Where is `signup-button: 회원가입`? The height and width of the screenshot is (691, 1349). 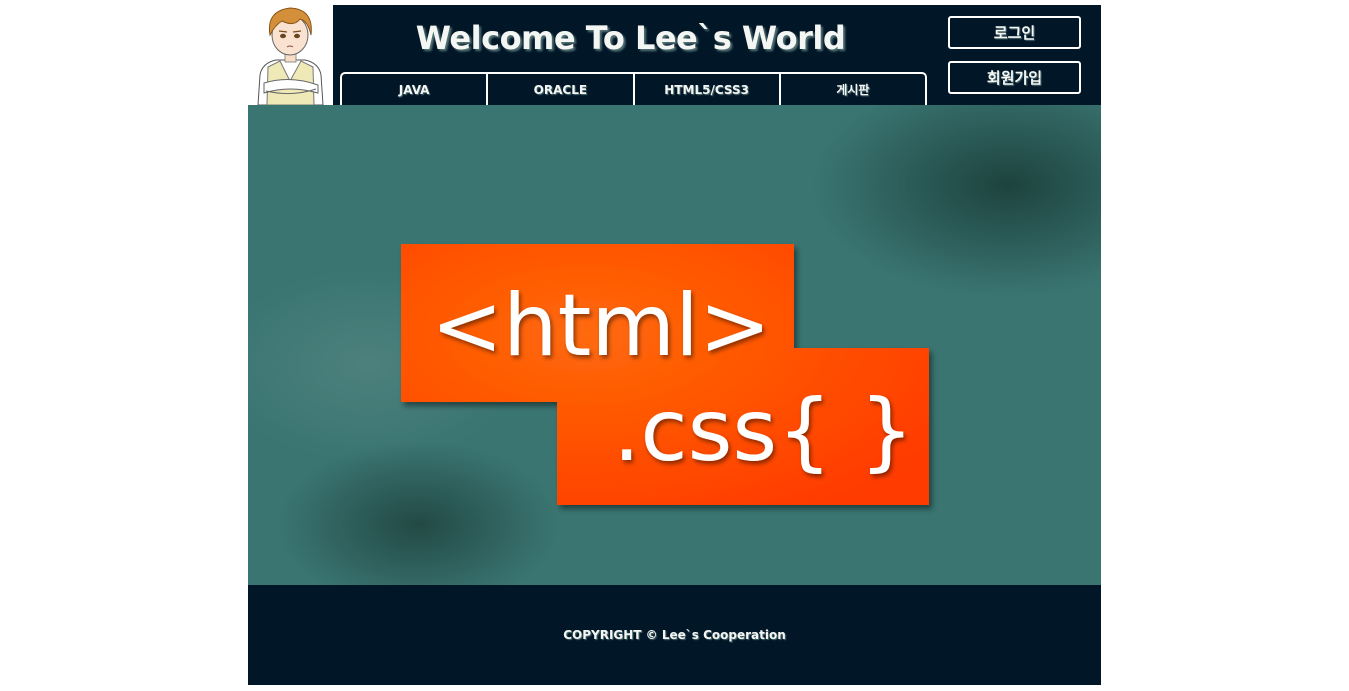 signup-button: 회원가입 is located at coordinates (1014, 77).